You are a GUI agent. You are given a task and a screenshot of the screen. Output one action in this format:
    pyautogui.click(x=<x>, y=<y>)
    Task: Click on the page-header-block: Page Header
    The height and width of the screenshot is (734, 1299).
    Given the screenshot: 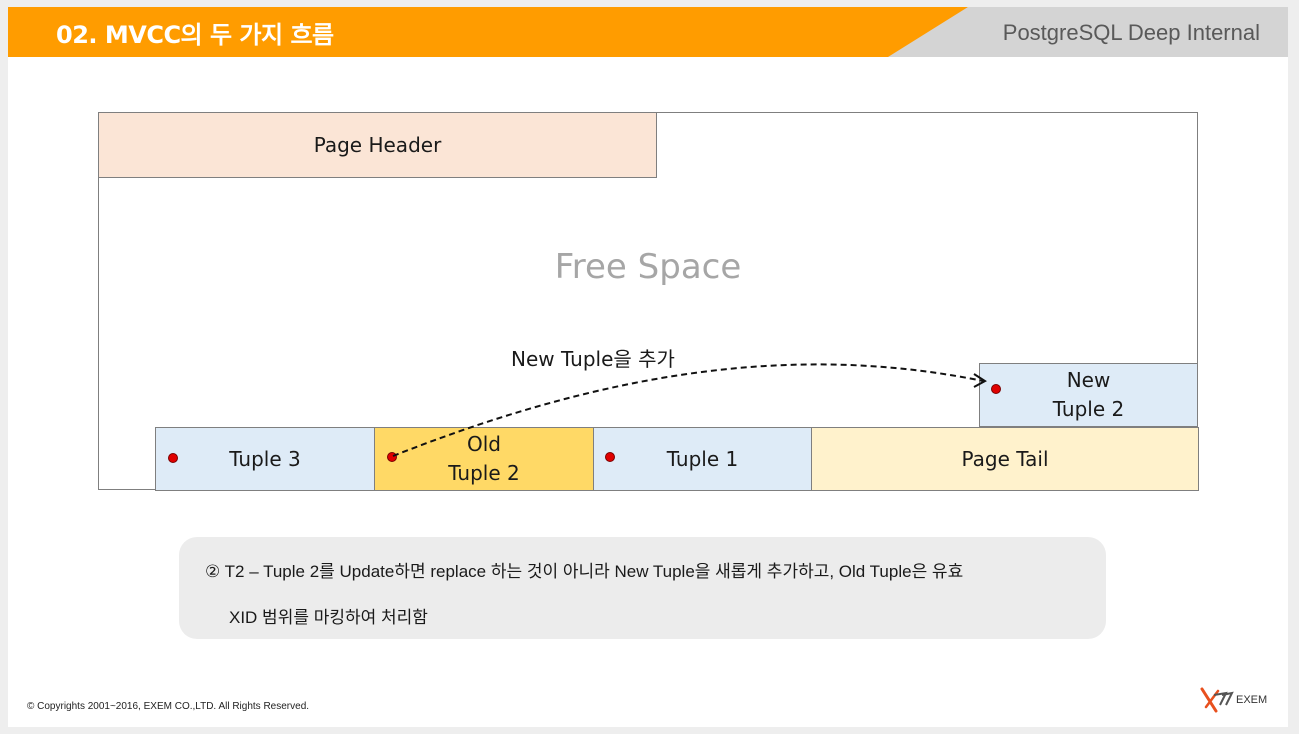 What is the action you would take?
    pyautogui.click(x=377, y=145)
    